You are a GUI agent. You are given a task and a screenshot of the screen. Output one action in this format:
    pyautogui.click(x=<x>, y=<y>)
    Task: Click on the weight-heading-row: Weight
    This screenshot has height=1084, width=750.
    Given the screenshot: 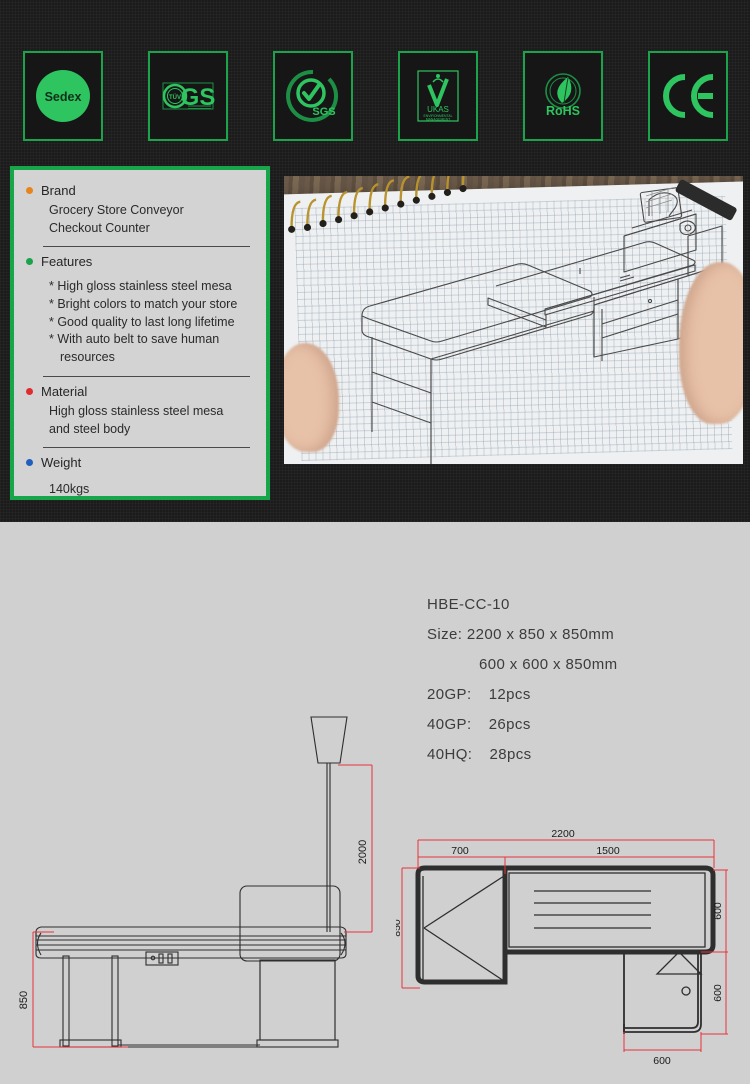 What is the action you would take?
    pyautogui.click(x=140, y=463)
    